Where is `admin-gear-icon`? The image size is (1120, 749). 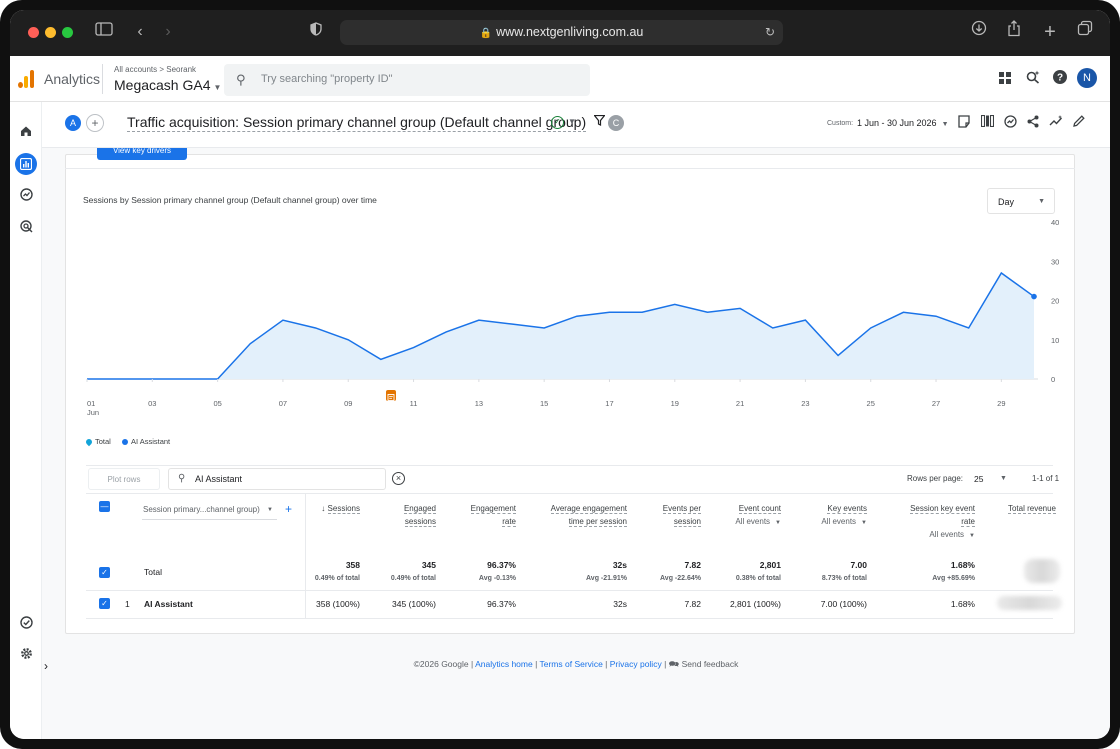
admin-gear-icon is located at coordinates (26, 656).